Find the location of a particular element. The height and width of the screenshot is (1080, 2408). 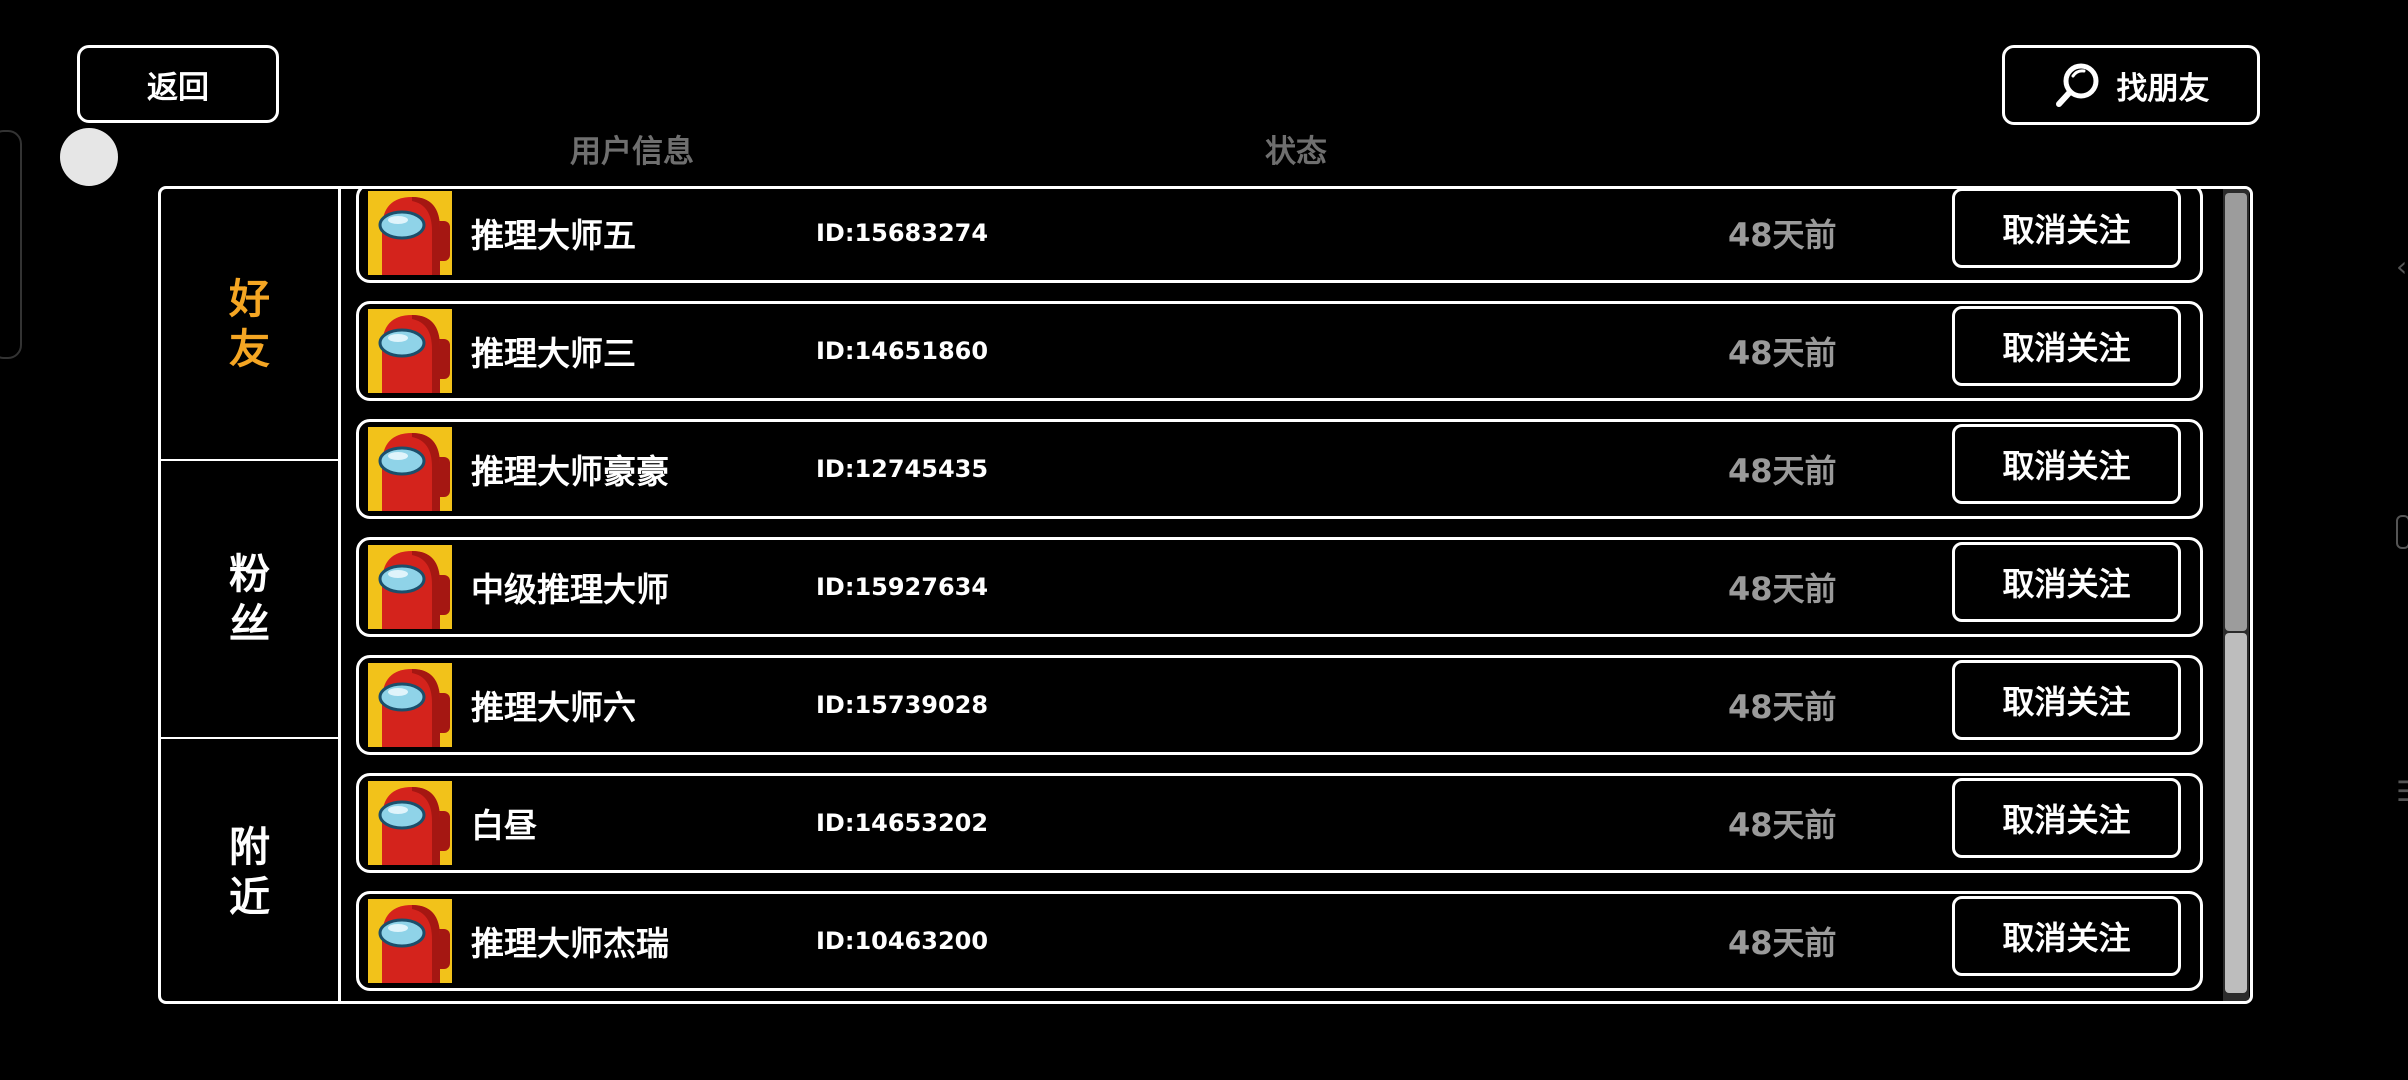

edge-chevron-icon: ‹ is located at coordinates (2402, 266).